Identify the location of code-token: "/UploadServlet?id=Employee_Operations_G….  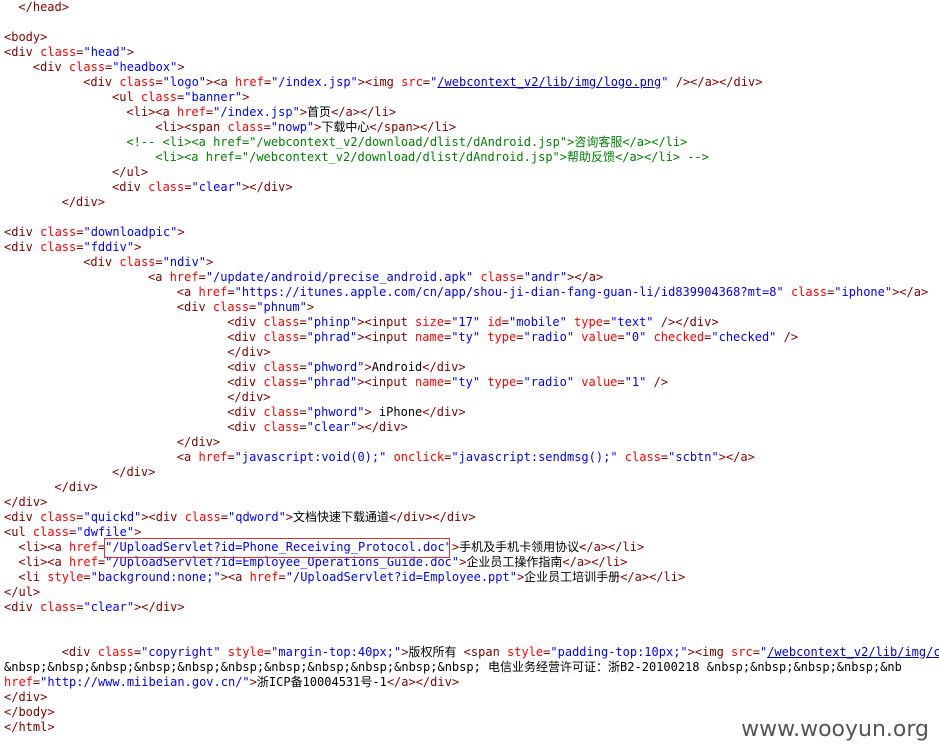
(282, 562).